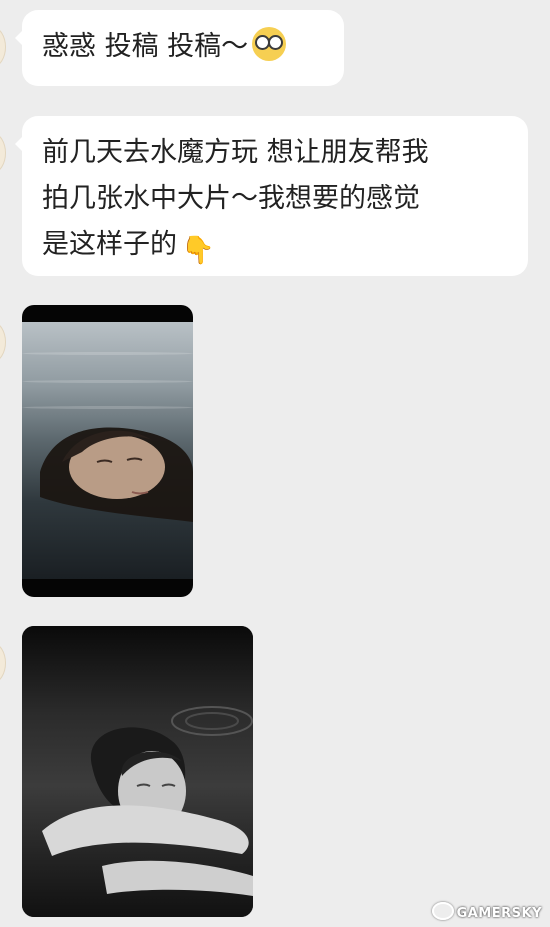 The height and width of the screenshot is (927, 550). Describe the element at coordinates (499, 913) in the screenshot. I see `watermark-text: GAMERSKY` at that location.